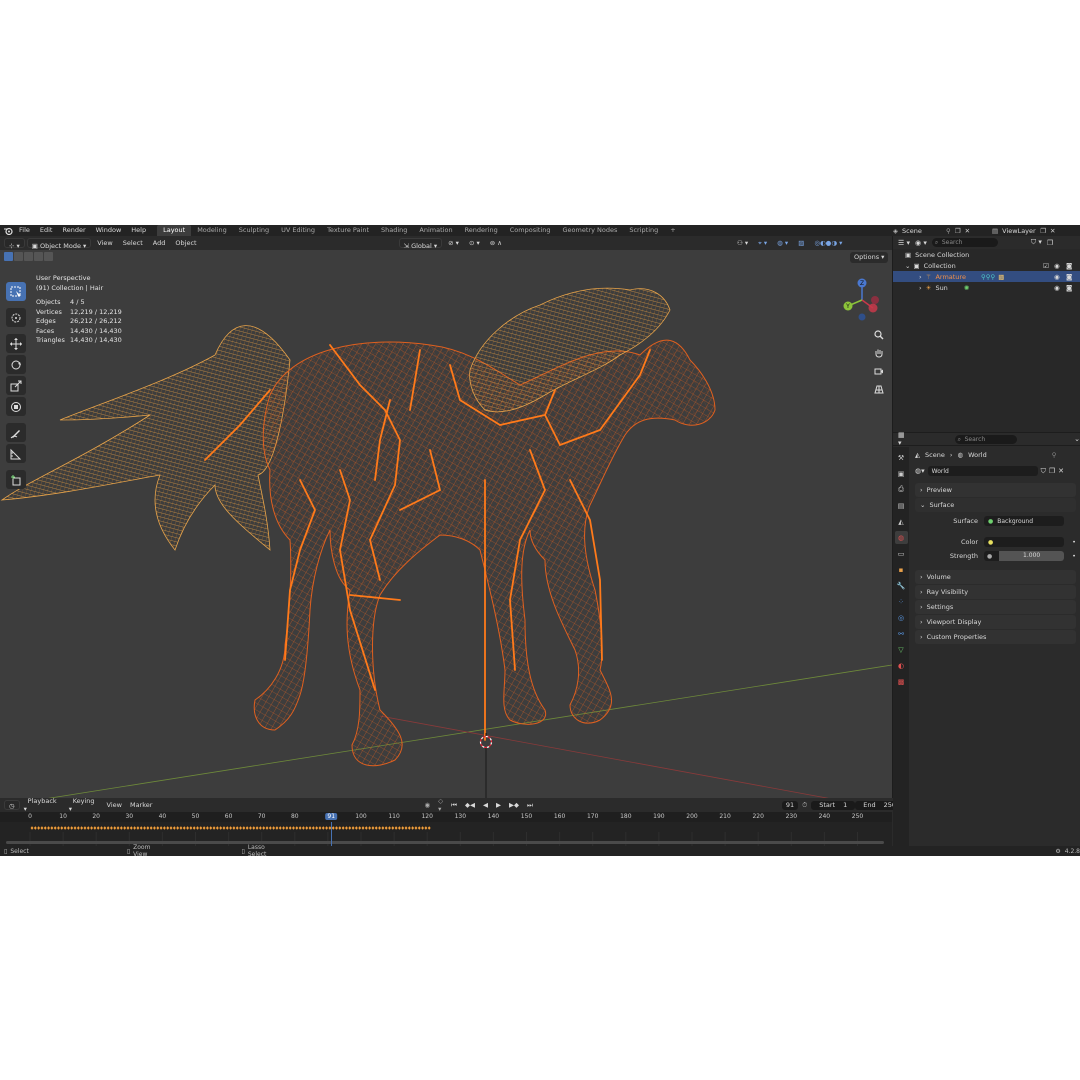 The width and height of the screenshot is (1080, 1080). Describe the element at coordinates (133, 243) in the screenshot. I see `menu-select: Select` at that location.